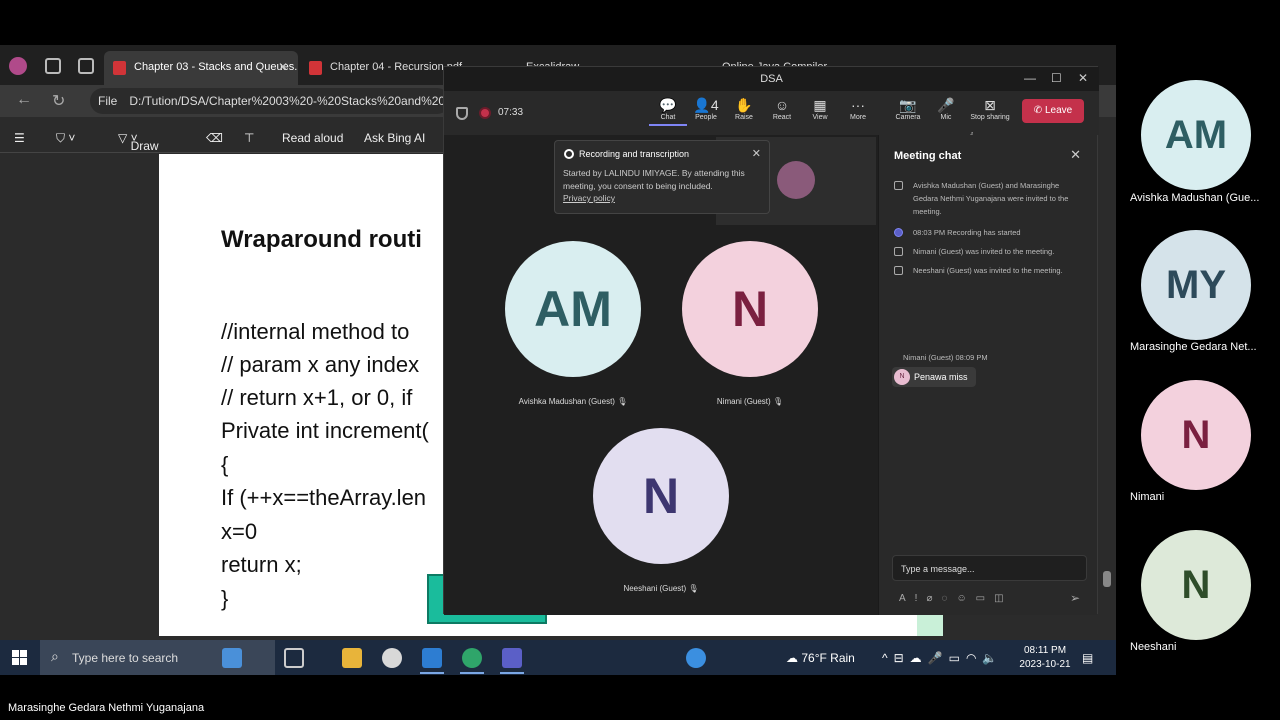 The height and width of the screenshot is (720, 1280). I want to click on text-box-icon: ⊤, so click(249, 138).